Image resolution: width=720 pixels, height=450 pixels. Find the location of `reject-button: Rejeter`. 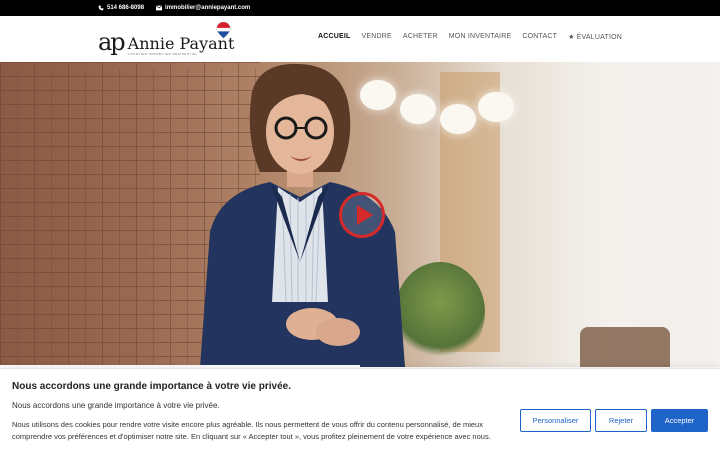

reject-button: Rejeter is located at coordinates (621, 420).